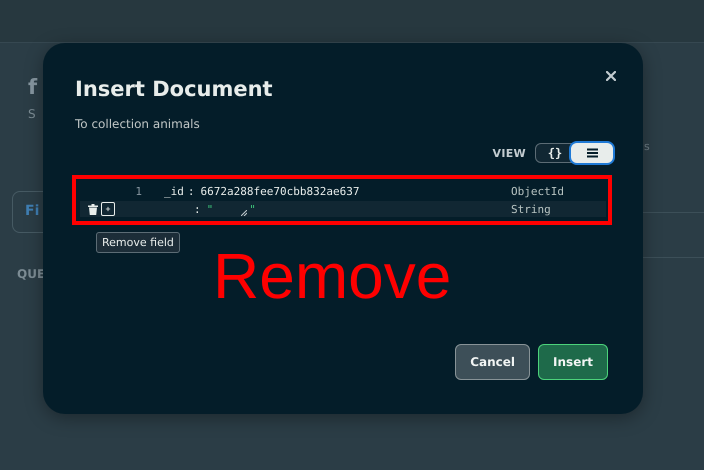 Image resolution: width=704 pixels, height=470 pixels. I want to click on list-icon, so click(592, 153).